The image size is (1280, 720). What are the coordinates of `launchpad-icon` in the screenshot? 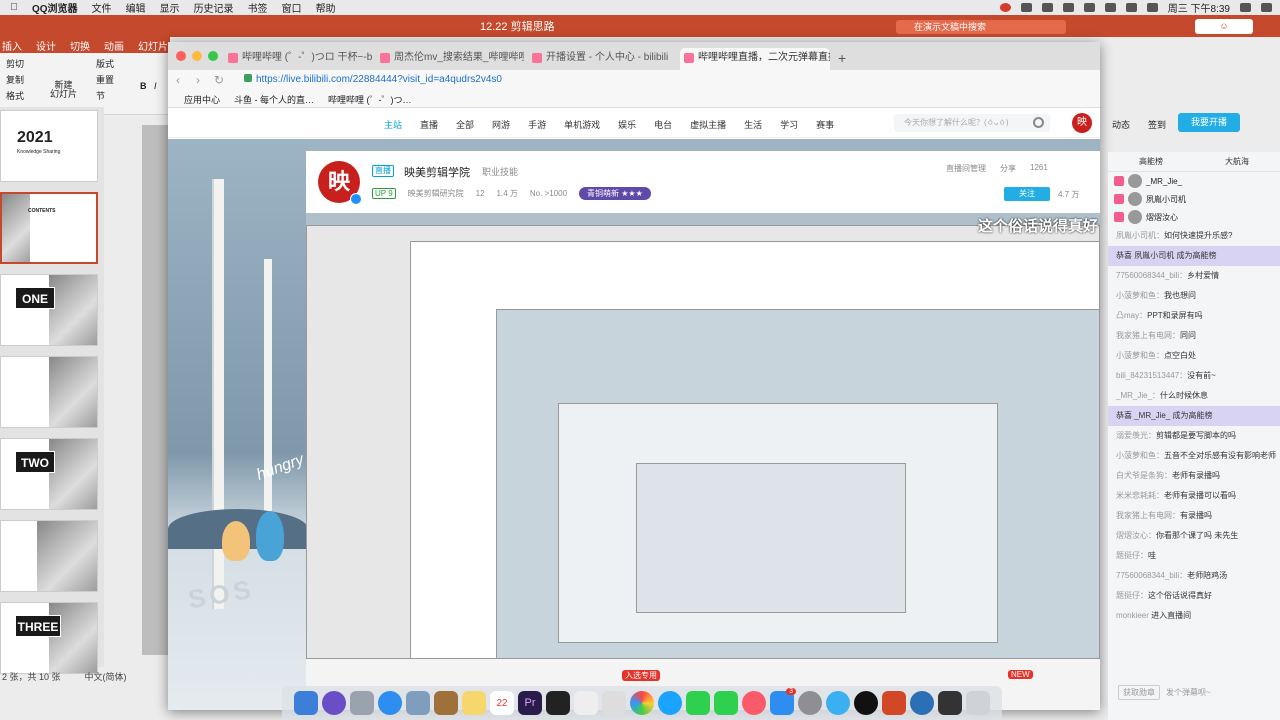 It's located at (362, 703).